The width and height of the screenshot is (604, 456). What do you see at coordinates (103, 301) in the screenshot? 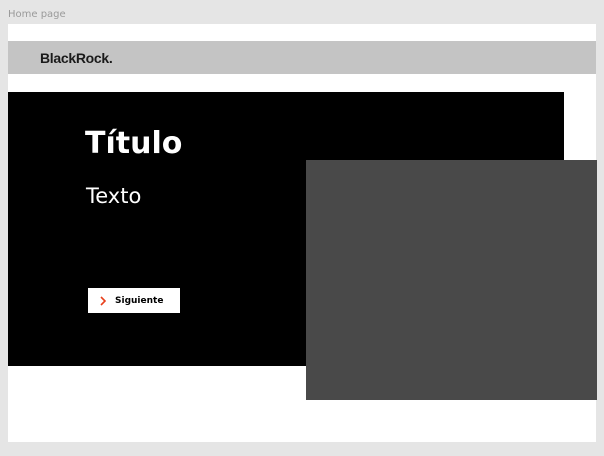
I see `chevron-right-icon` at bounding box center [103, 301].